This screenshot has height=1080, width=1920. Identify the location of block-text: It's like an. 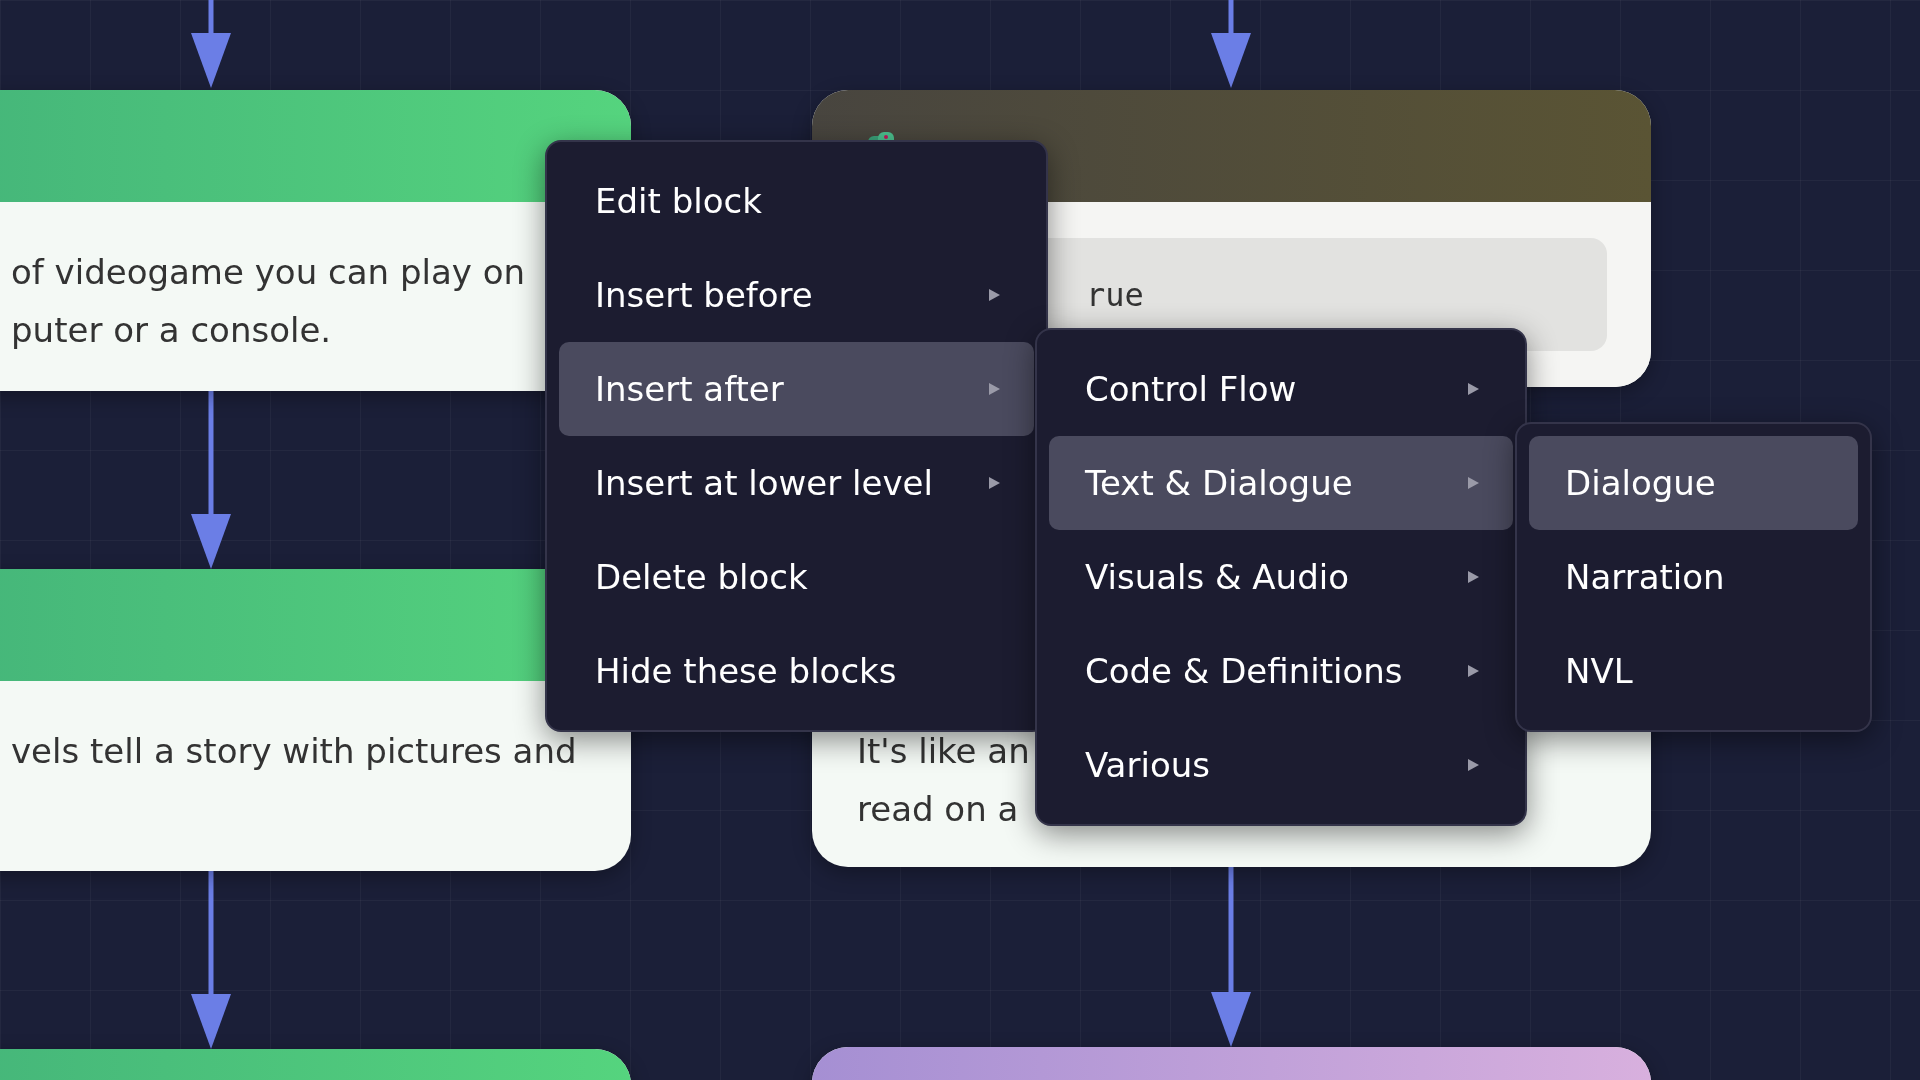
(943, 751).